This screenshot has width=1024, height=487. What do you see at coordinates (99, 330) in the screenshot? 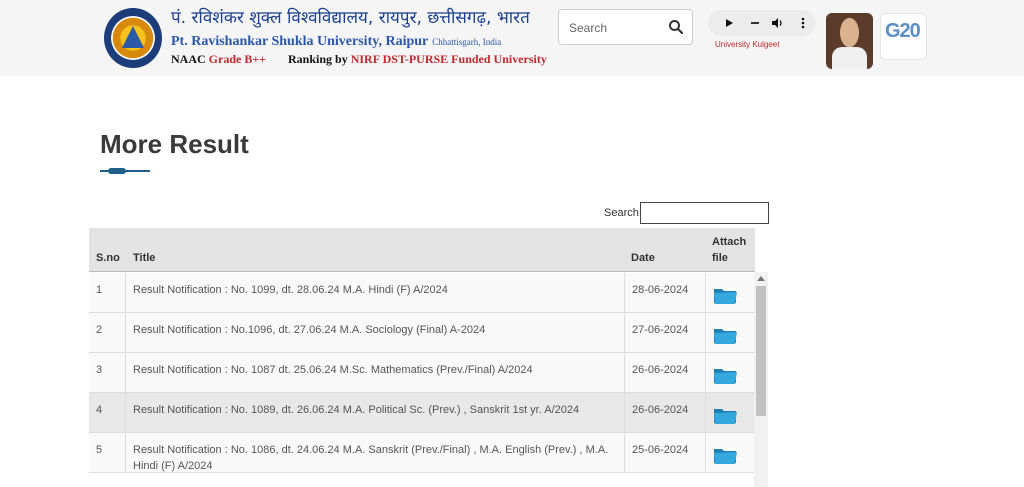
I see `row-sno: 2` at bounding box center [99, 330].